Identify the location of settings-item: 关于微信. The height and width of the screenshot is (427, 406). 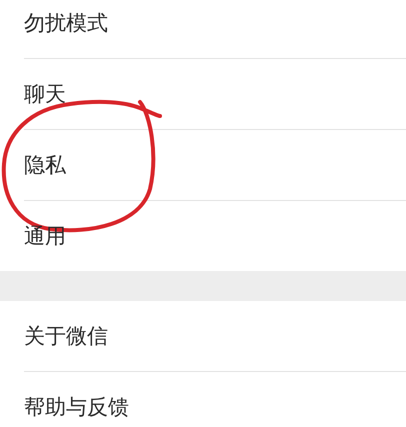
(66, 336).